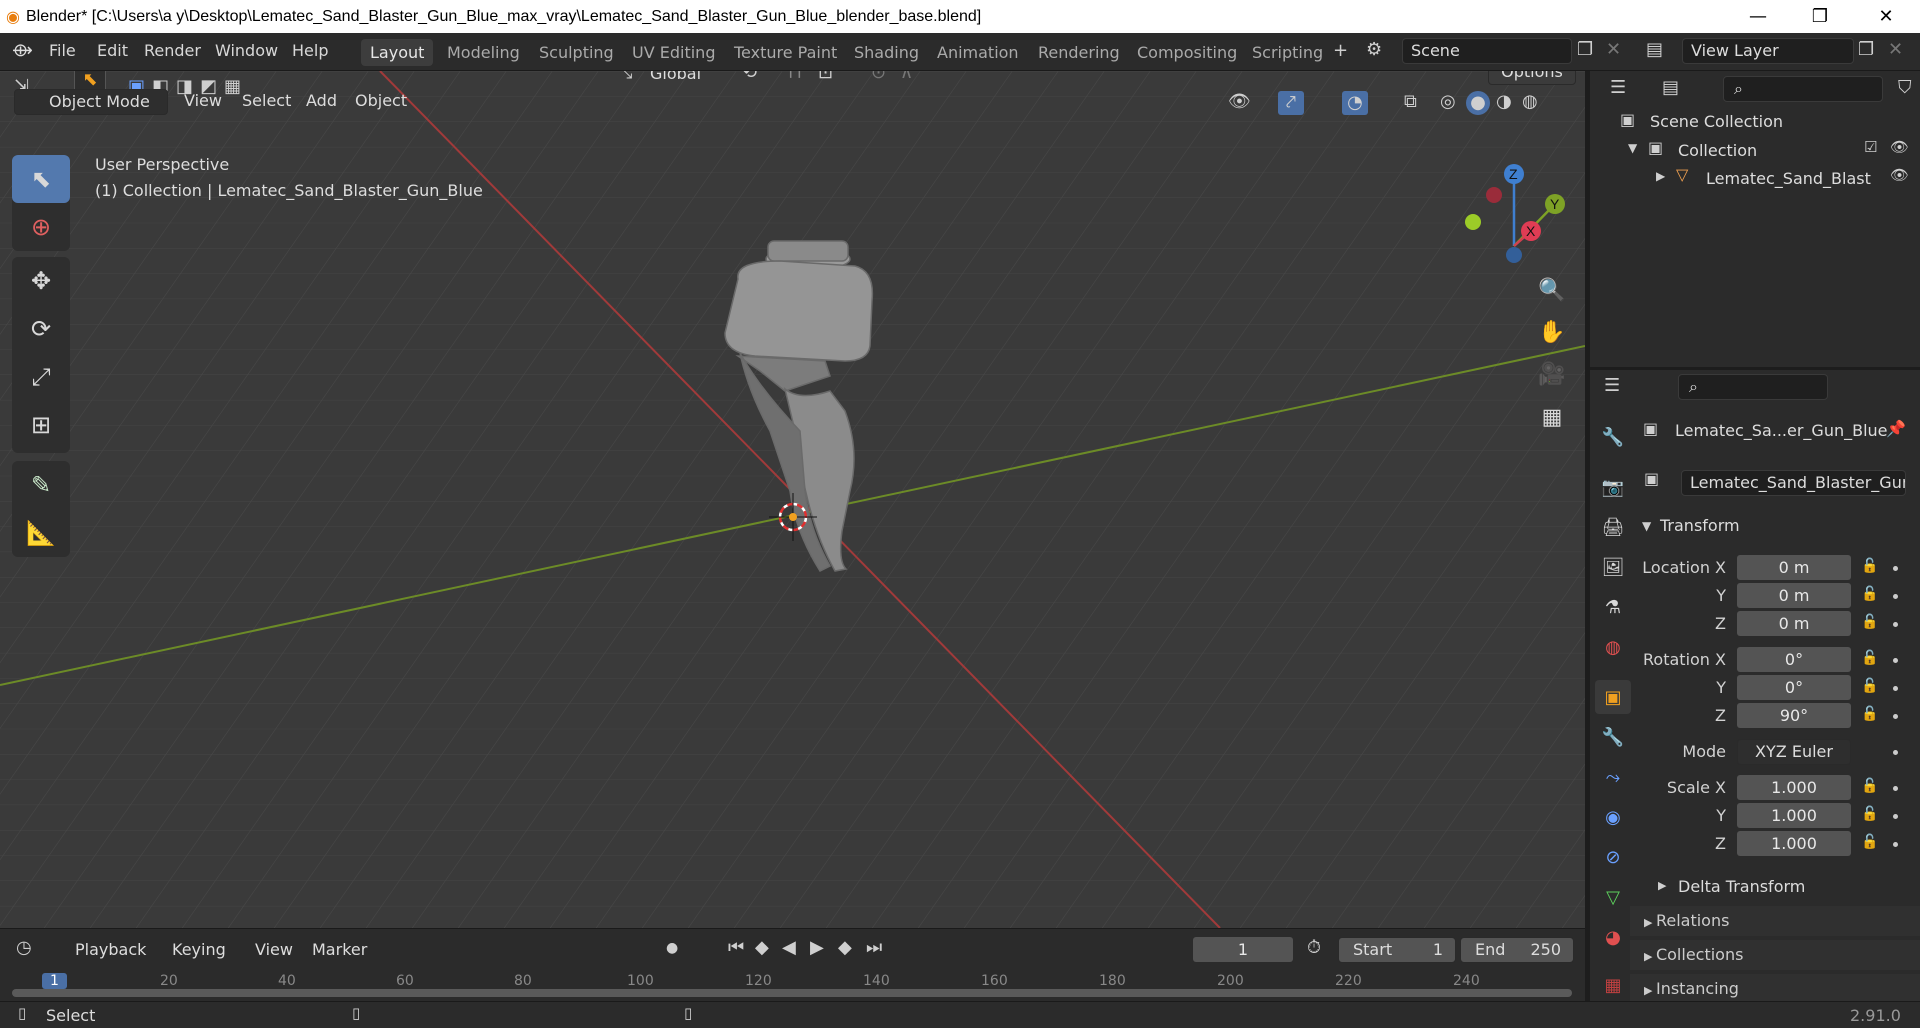 The width and height of the screenshot is (1920, 1028). Describe the element at coordinates (1552, 374) in the screenshot. I see `camera-view-icon: 🎥` at that location.